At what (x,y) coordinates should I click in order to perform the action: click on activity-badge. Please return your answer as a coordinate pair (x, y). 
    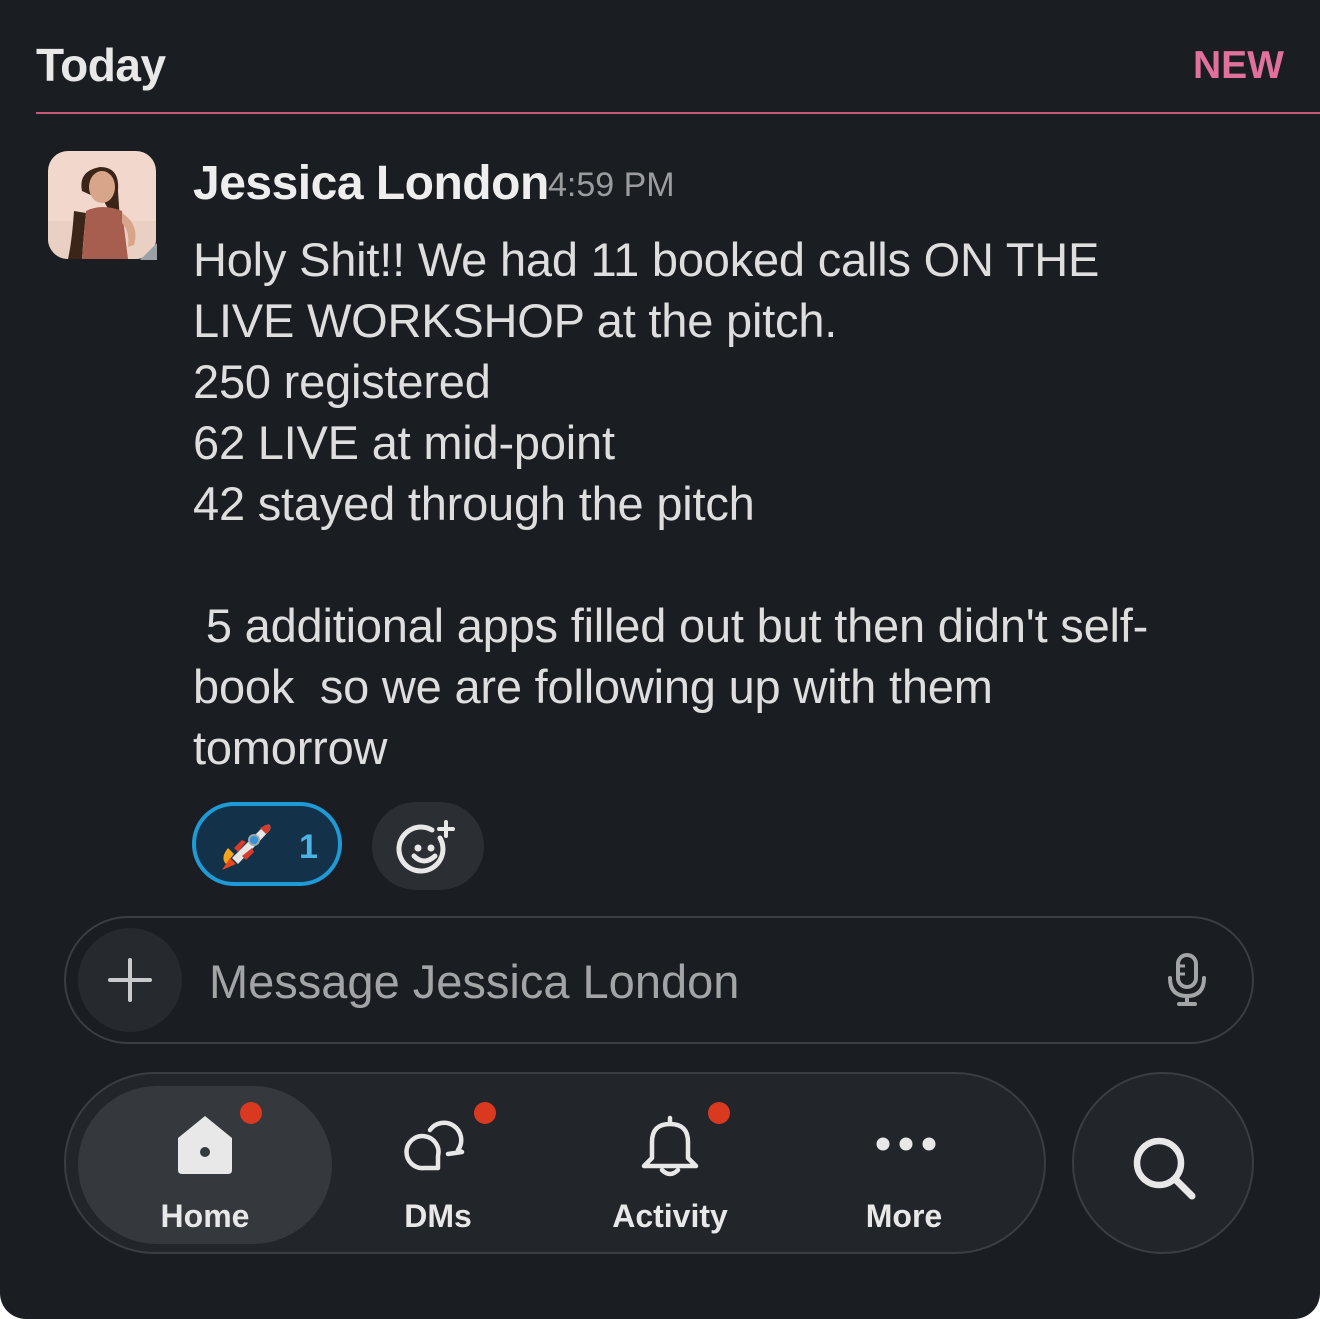
    Looking at the image, I should click on (719, 1113).